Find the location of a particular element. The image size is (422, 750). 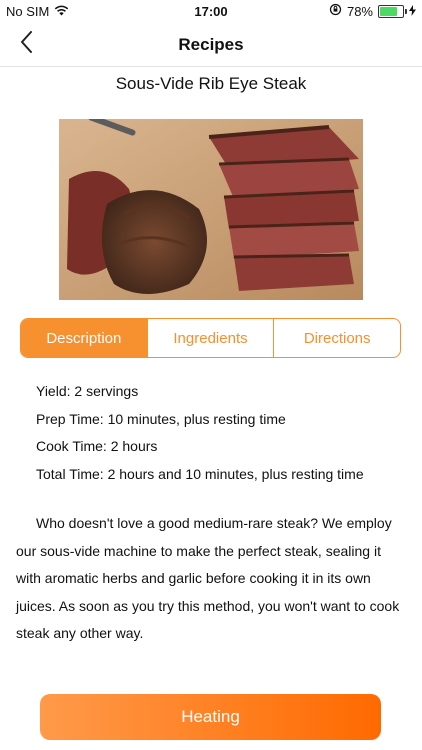

tab-directions-label: Directions is located at coordinates (337, 338).